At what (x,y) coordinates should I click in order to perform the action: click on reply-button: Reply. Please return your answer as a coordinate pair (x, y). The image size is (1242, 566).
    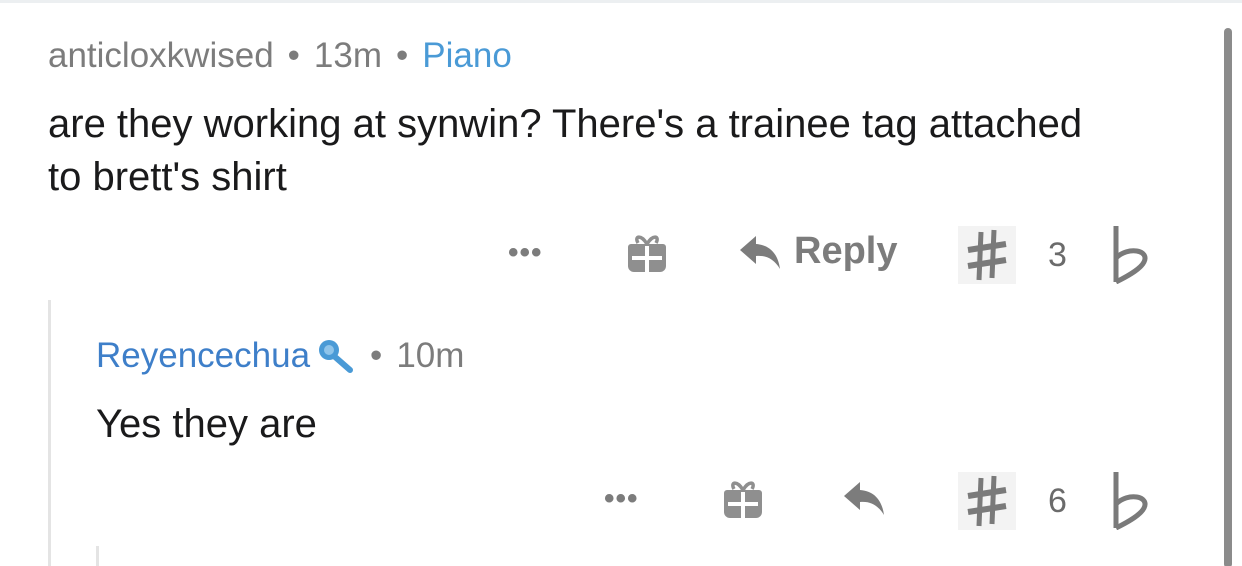
    Looking at the image, I should click on (817, 251).